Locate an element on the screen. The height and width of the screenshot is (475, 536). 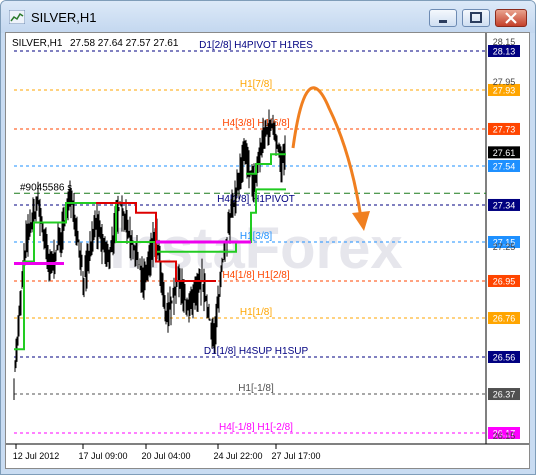
level-label: H4[1/8] H1[2/8] is located at coordinates (255, 275).